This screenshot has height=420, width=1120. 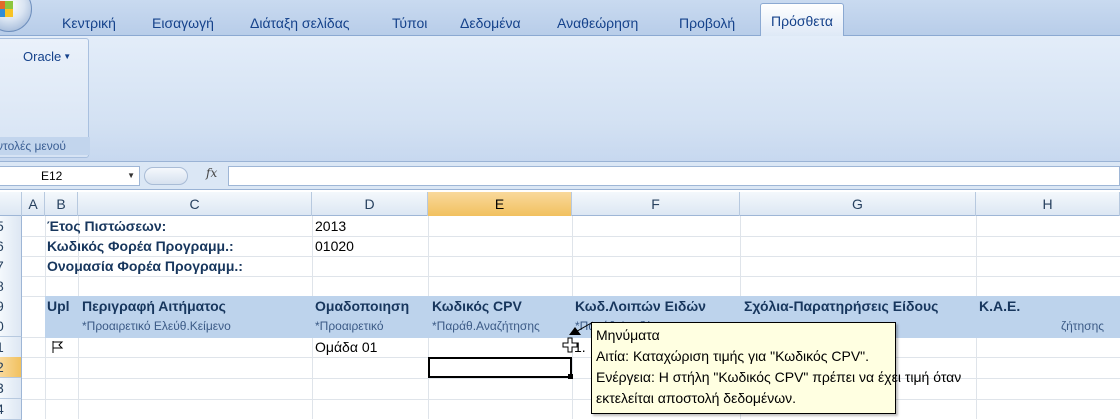 What do you see at coordinates (858, 204) in the screenshot?
I see `column-header-g: G` at bounding box center [858, 204].